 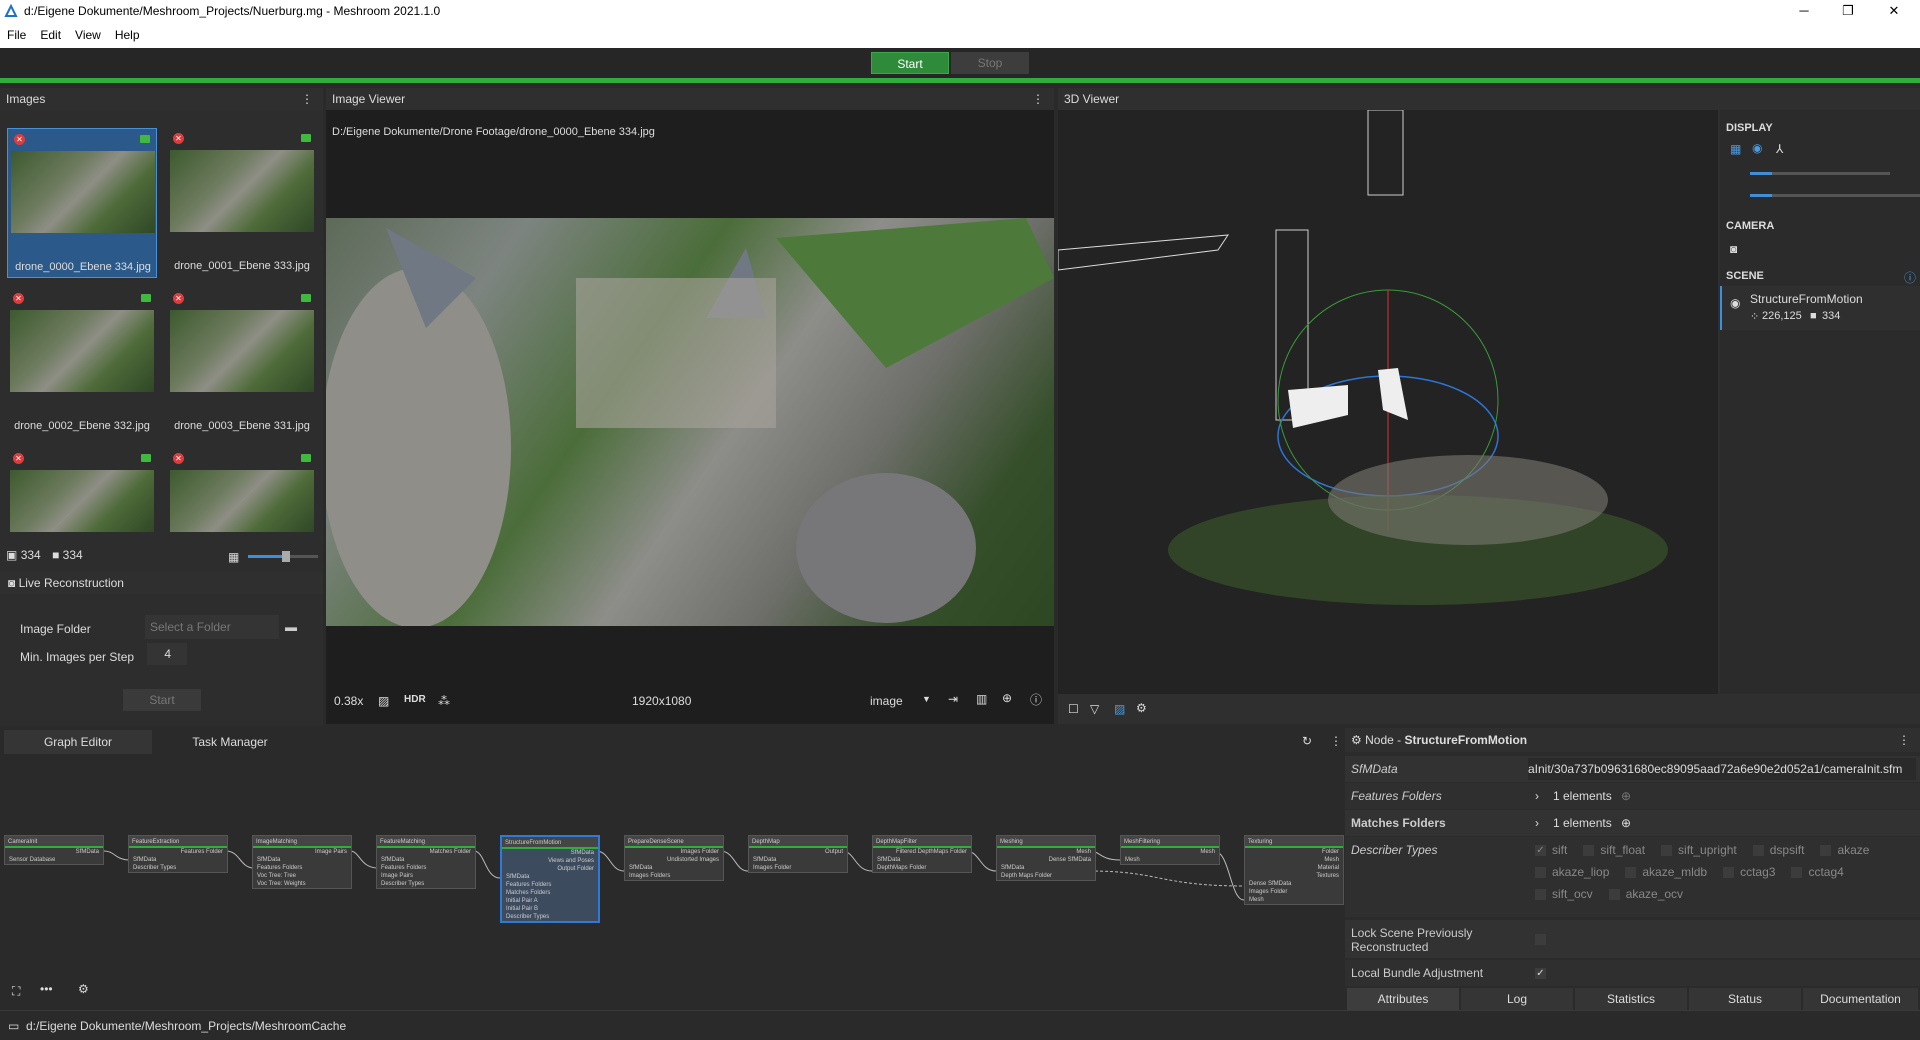 What do you see at coordinates (415, 699) in the screenshot?
I see `hdr-toggle: HDR` at bounding box center [415, 699].